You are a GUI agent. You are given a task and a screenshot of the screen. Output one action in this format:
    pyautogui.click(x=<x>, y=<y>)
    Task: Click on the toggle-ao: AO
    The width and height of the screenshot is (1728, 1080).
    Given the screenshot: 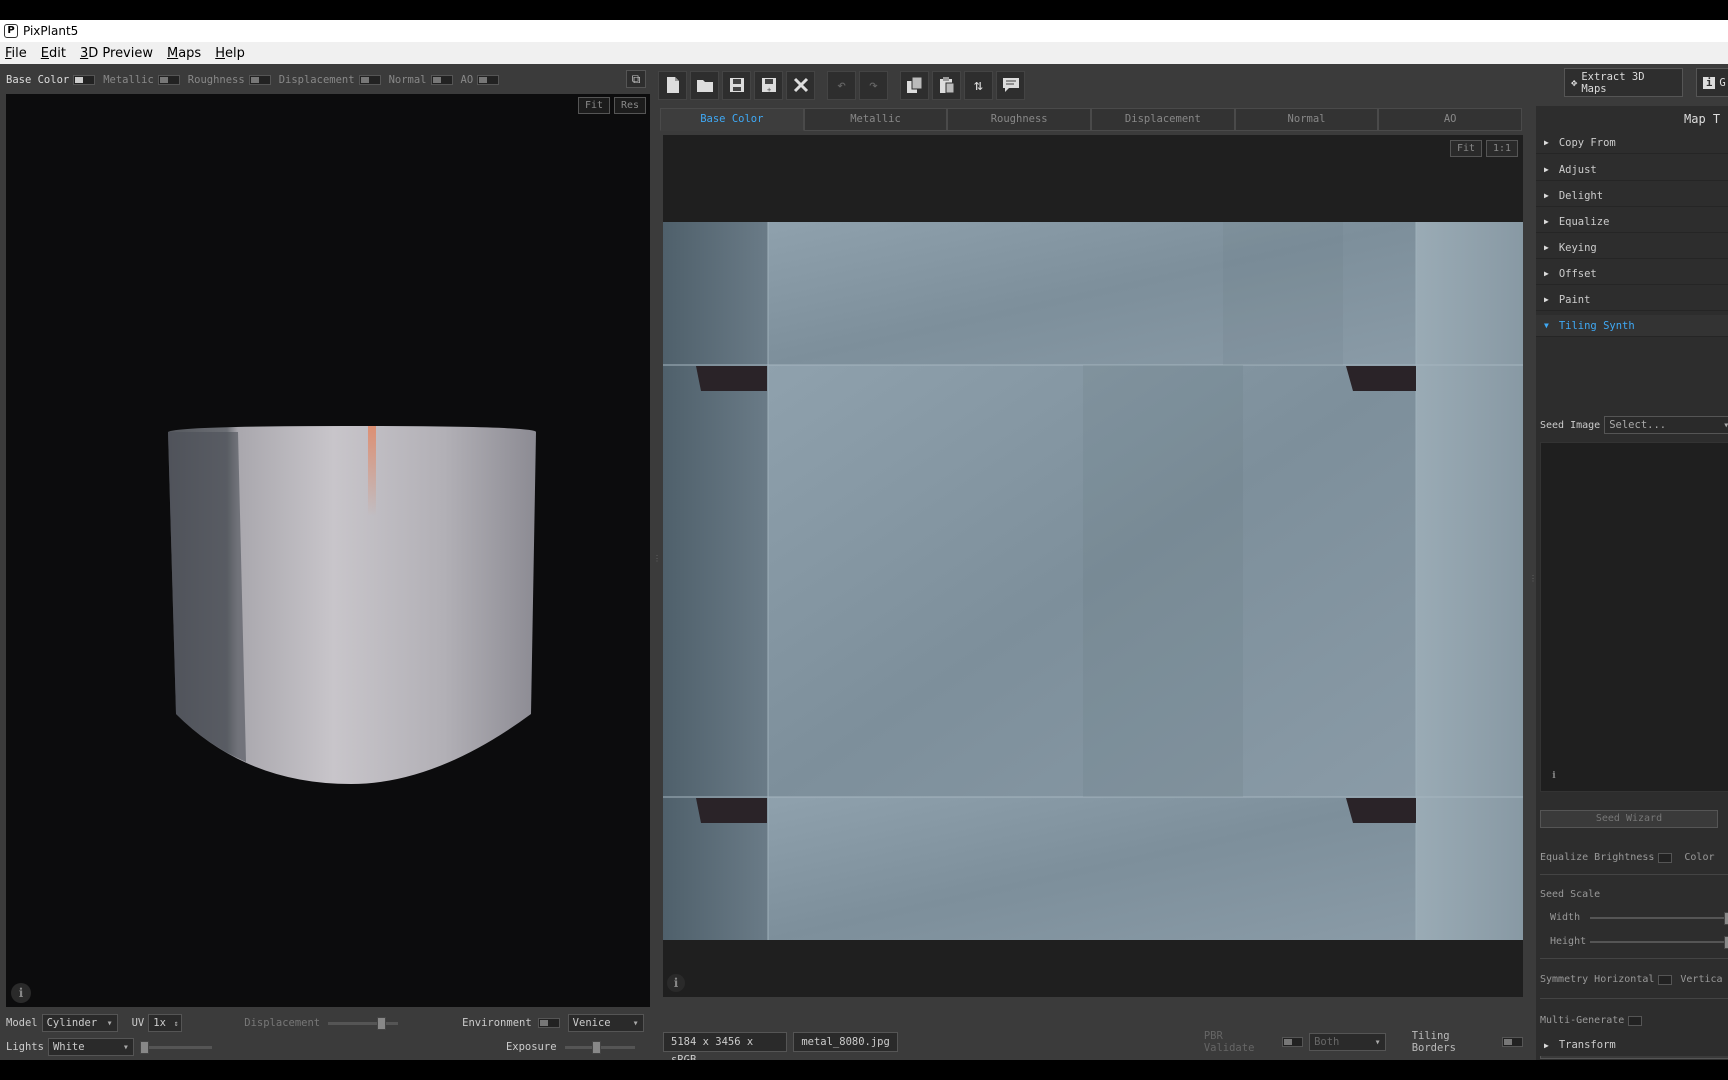 What is the action you would take?
    pyautogui.click(x=480, y=80)
    